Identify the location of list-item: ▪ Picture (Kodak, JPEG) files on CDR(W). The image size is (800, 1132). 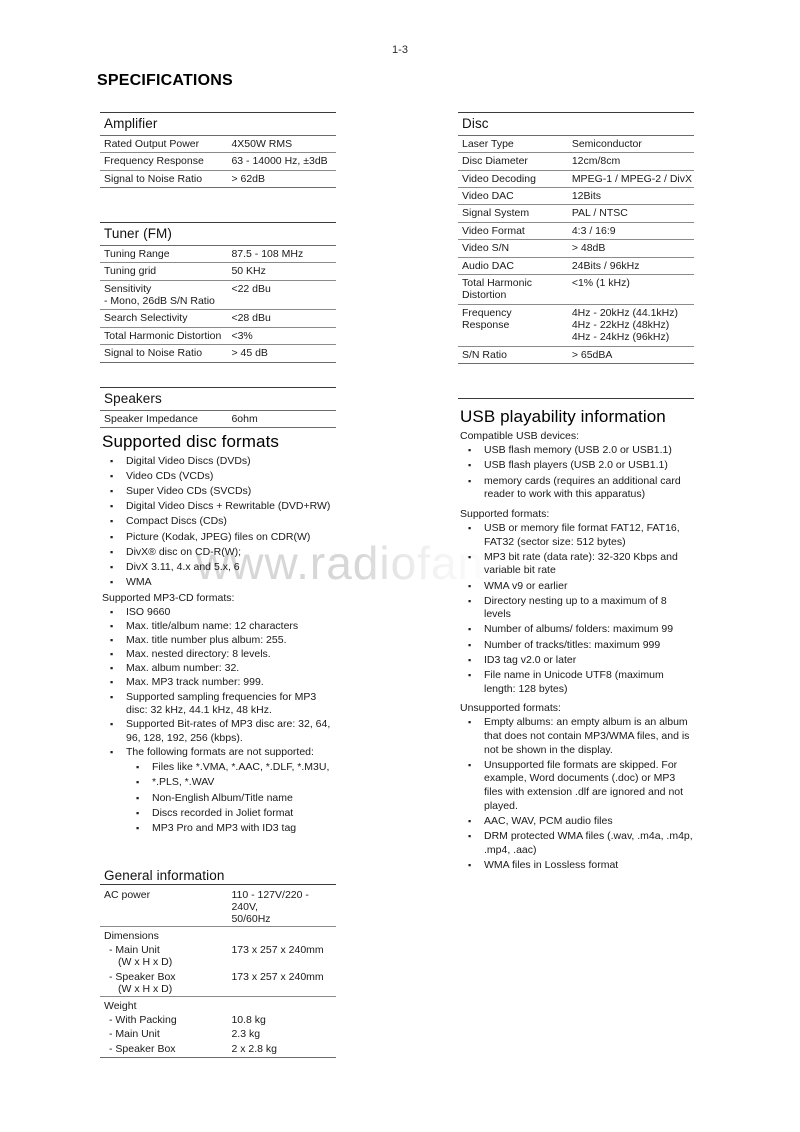
(218, 538).